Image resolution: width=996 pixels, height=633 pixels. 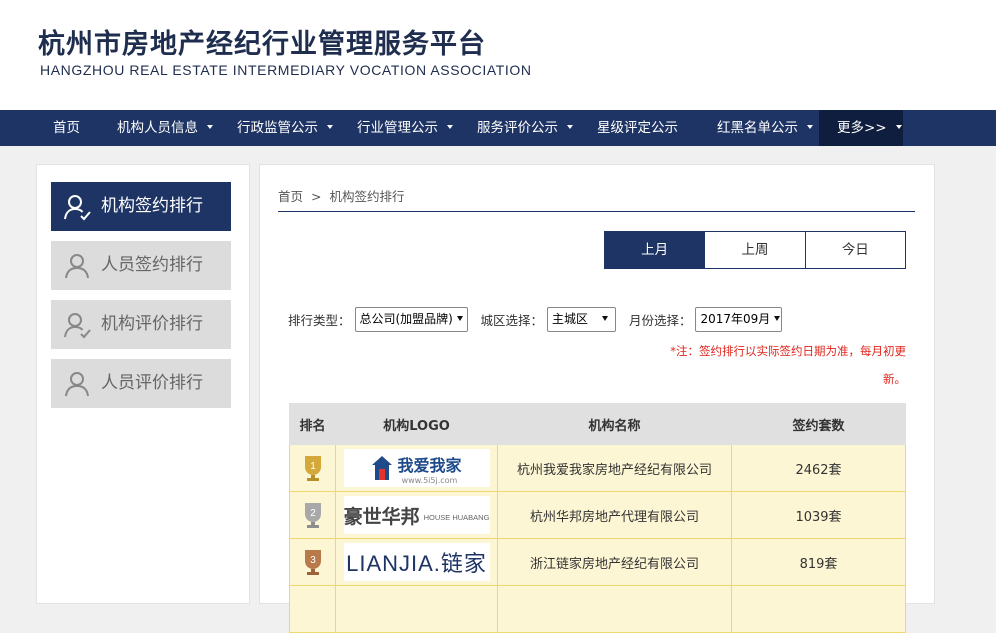 I want to click on count-cell: 819套, so click(x=818, y=562).